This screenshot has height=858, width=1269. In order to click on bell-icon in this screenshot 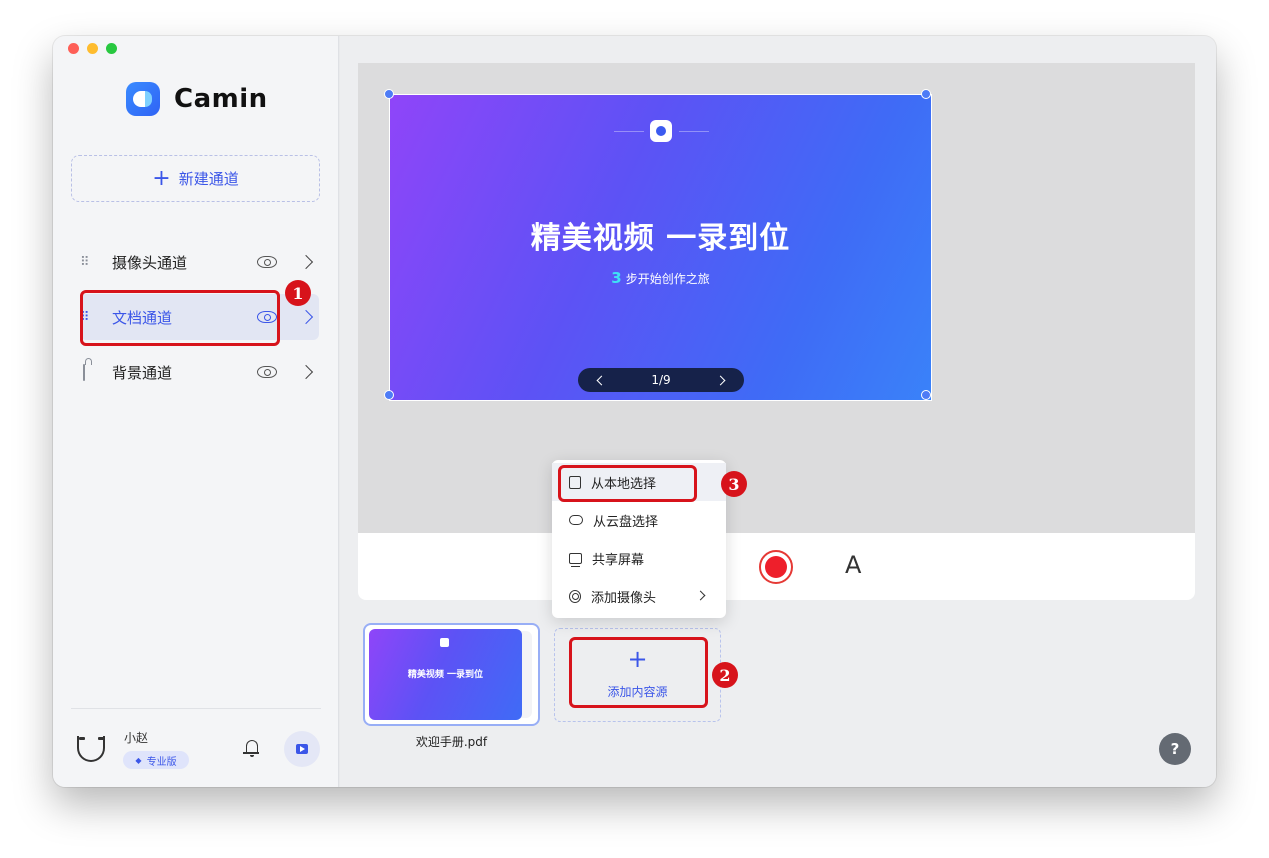, I will do `click(251, 748)`.